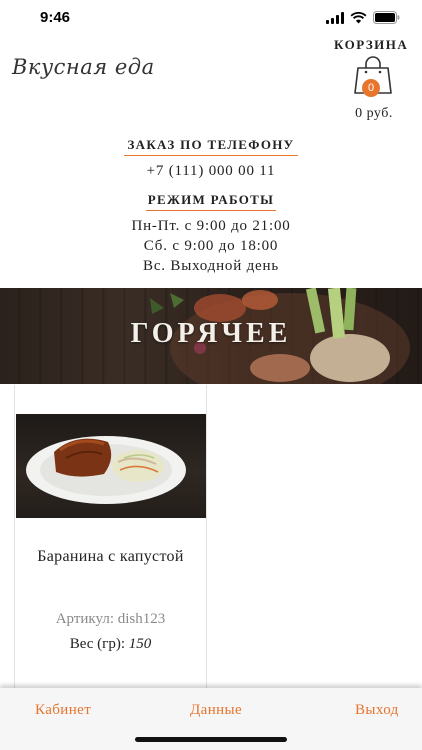 The height and width of the screenshot is (750, 422). What do you see at coordinates (216, 710) in the screenshot?
I see `nav-data: Данные` at bounding box center [216, 710].